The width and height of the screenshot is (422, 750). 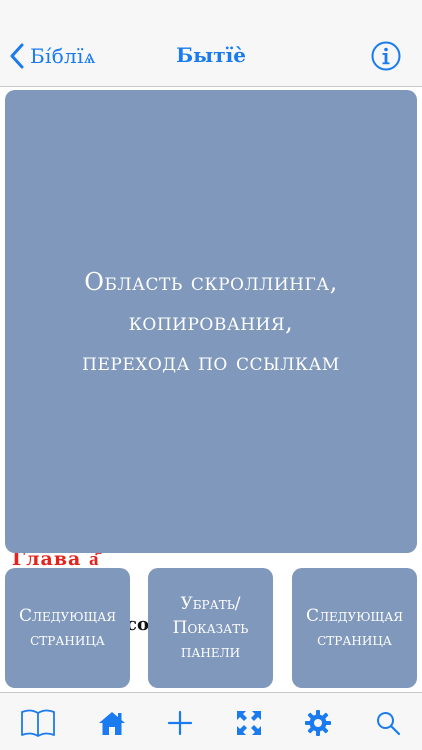 I want to click on button-label-line: панели, so click(x=210, y=652).